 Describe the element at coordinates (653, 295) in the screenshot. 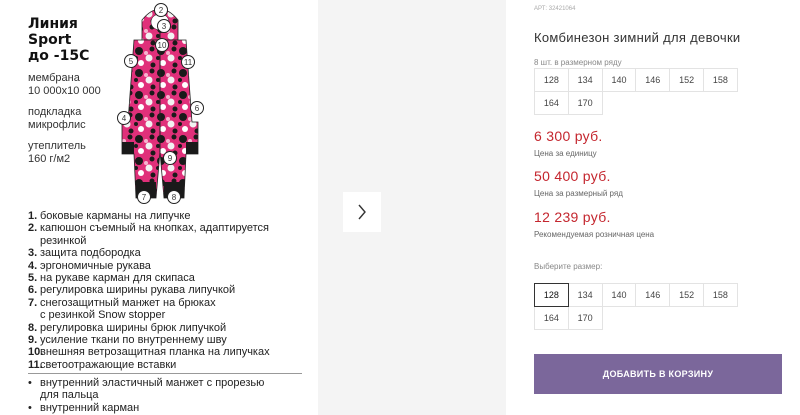

I see `size-option: 146` at that location.